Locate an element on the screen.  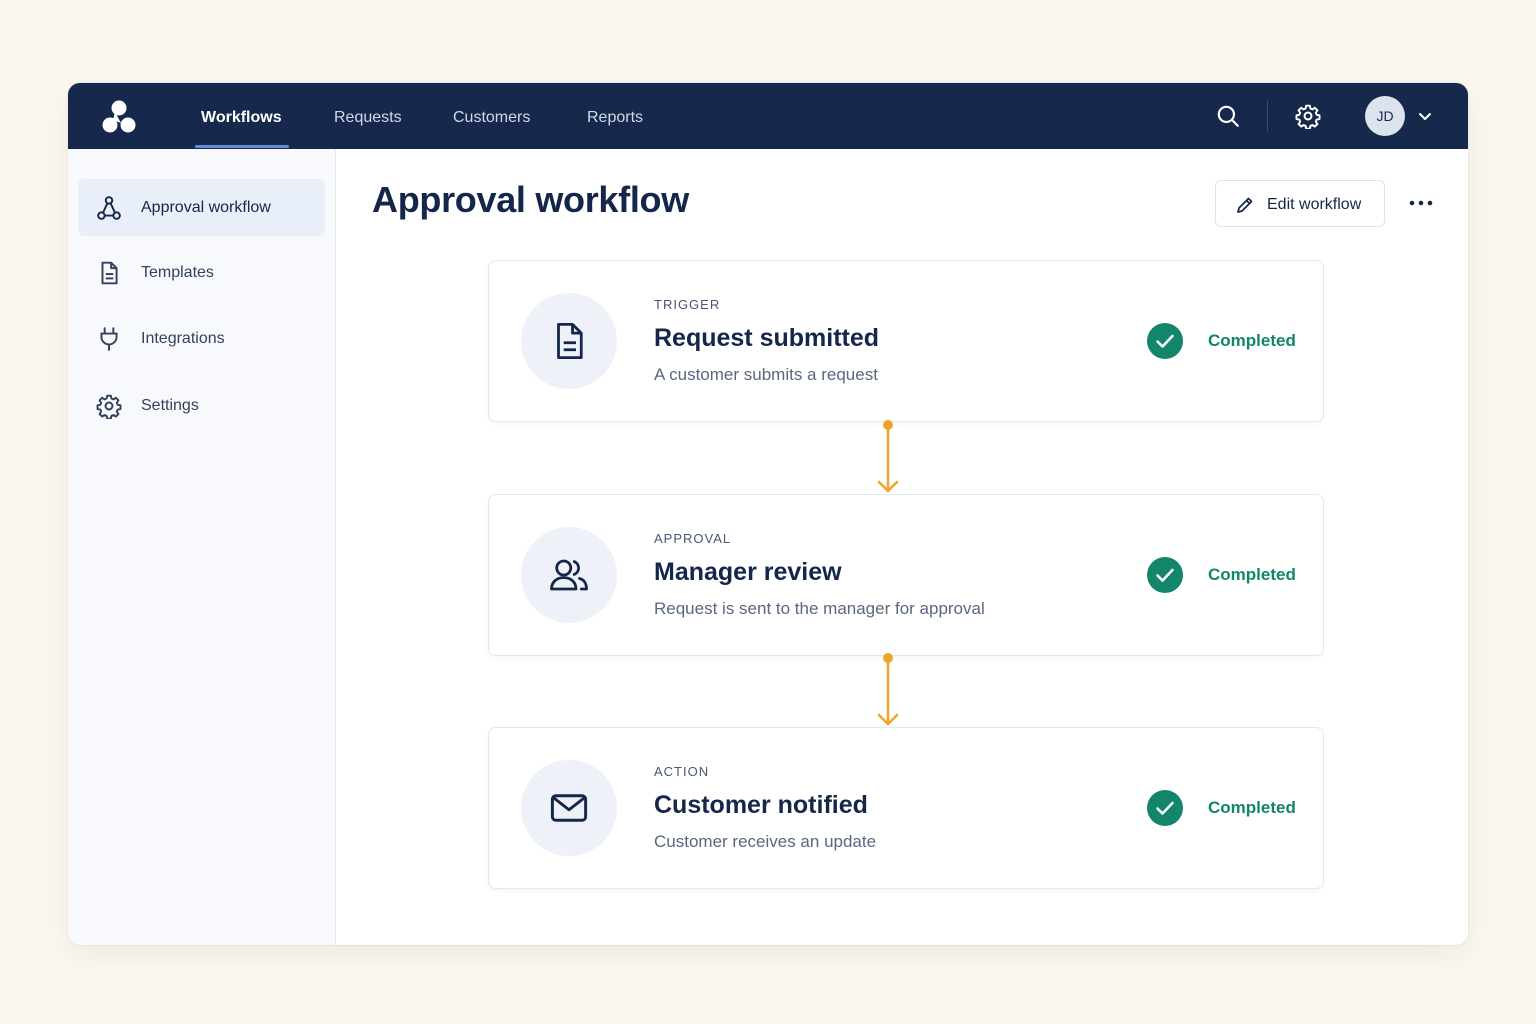
tab-reports: Reports is located at coordinates (615, 116).